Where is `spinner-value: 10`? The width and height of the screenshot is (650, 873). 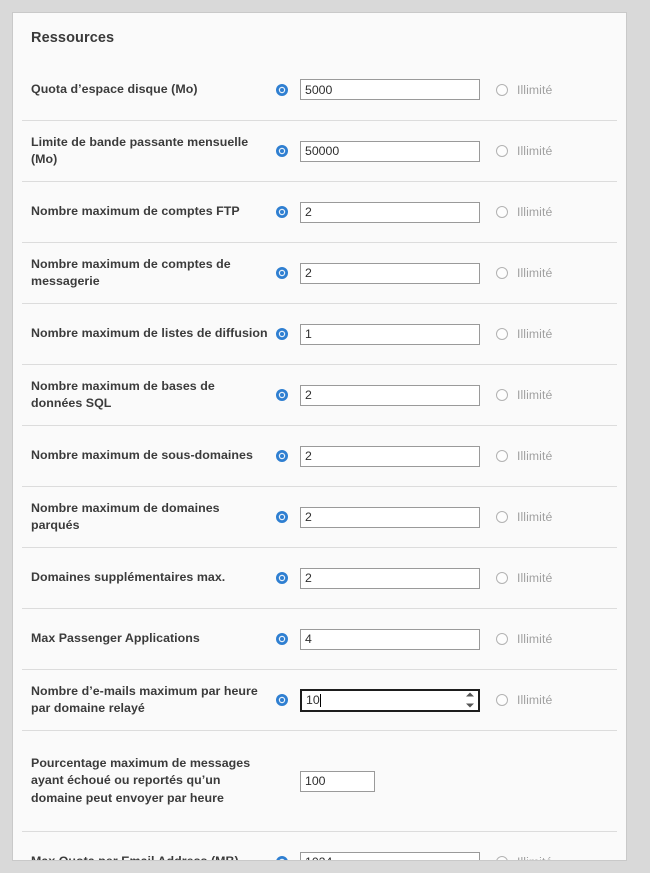 spinner-value: 10 is located at coordinates (313, 700).